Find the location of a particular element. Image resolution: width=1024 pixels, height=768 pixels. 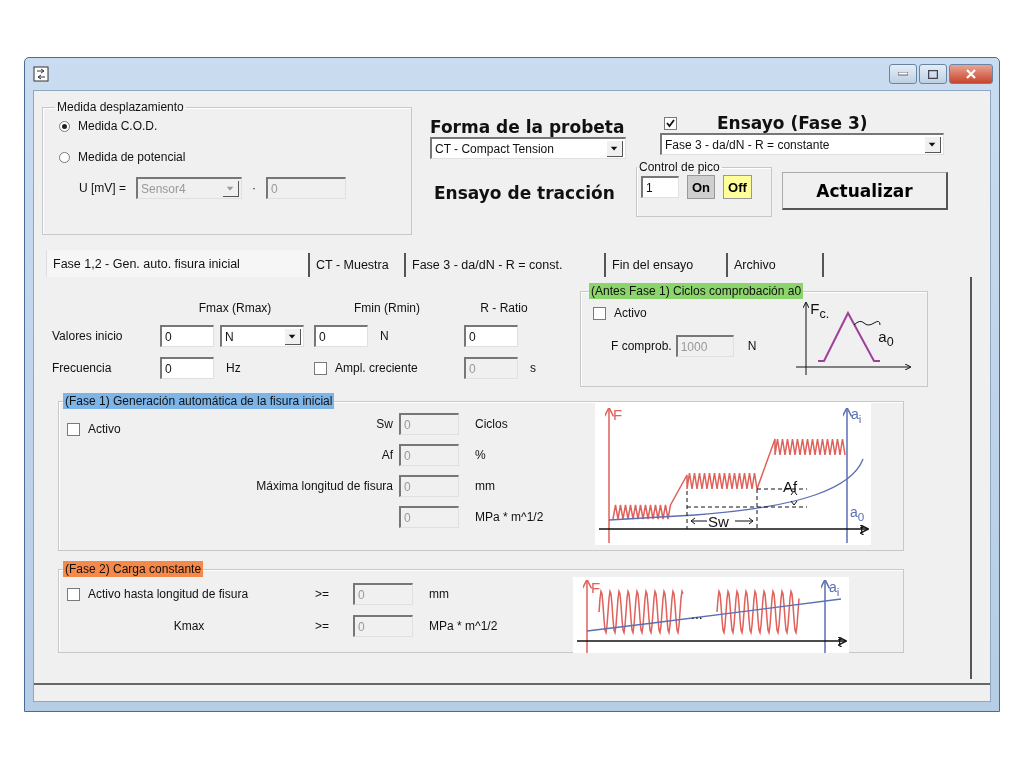

axis-label: Af is located at coordinates (790, 486).